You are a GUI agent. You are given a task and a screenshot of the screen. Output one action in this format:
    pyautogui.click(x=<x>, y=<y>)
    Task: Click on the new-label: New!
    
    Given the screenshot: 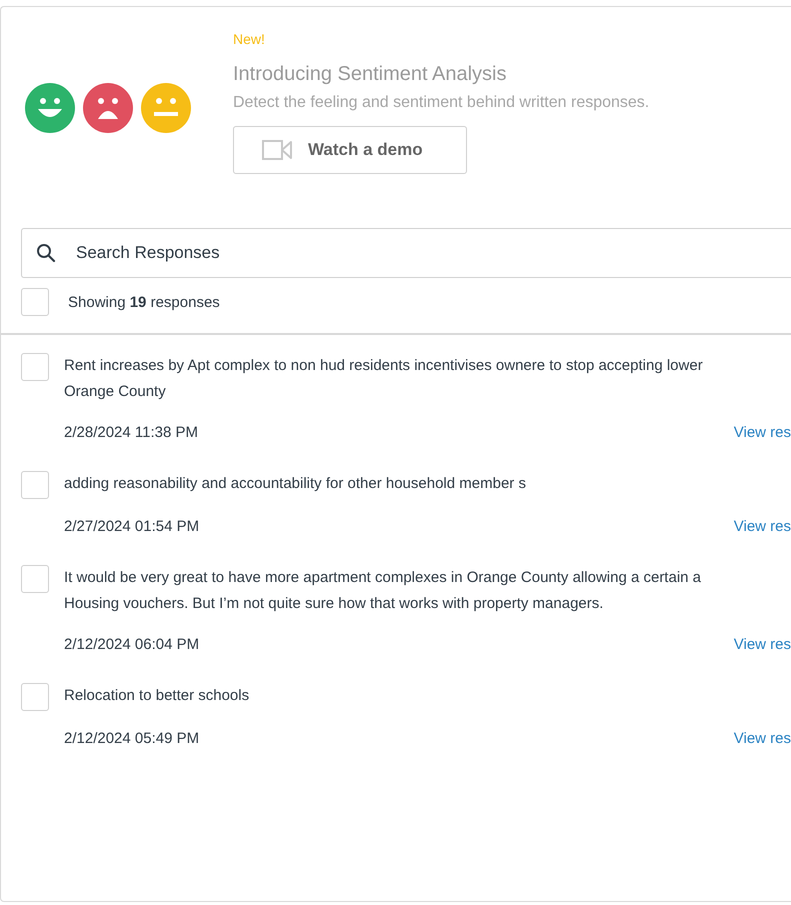 What is the action you would take?
    pyautogui.click(x=249, y=39)
    